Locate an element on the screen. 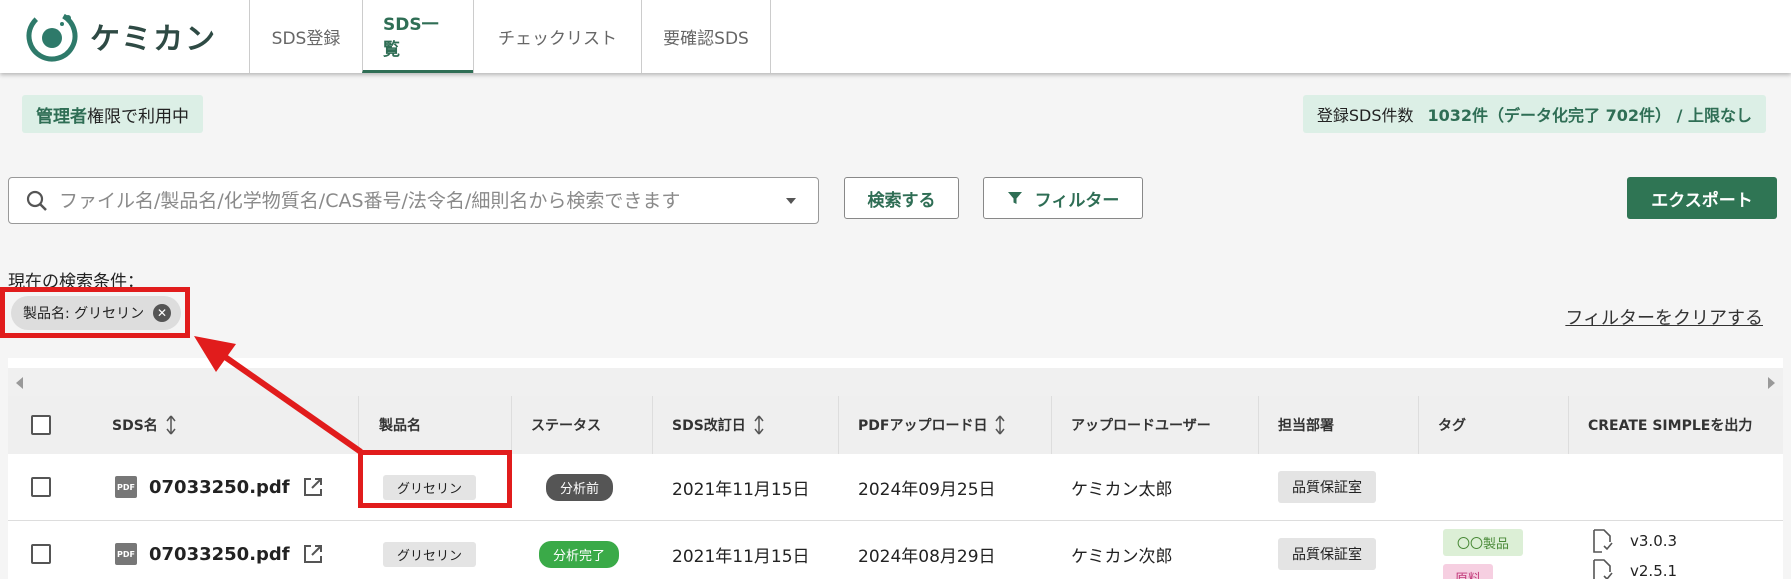 Image resolution: width=1791 pixels, height=579 pixels. upload-date: 2024年09月25日 is located at coordinates (927, 489).